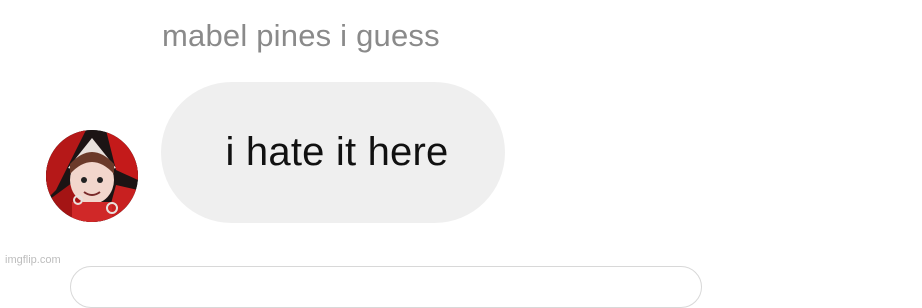  I want to click on watermark: imgflip.com, so click(33, 260).